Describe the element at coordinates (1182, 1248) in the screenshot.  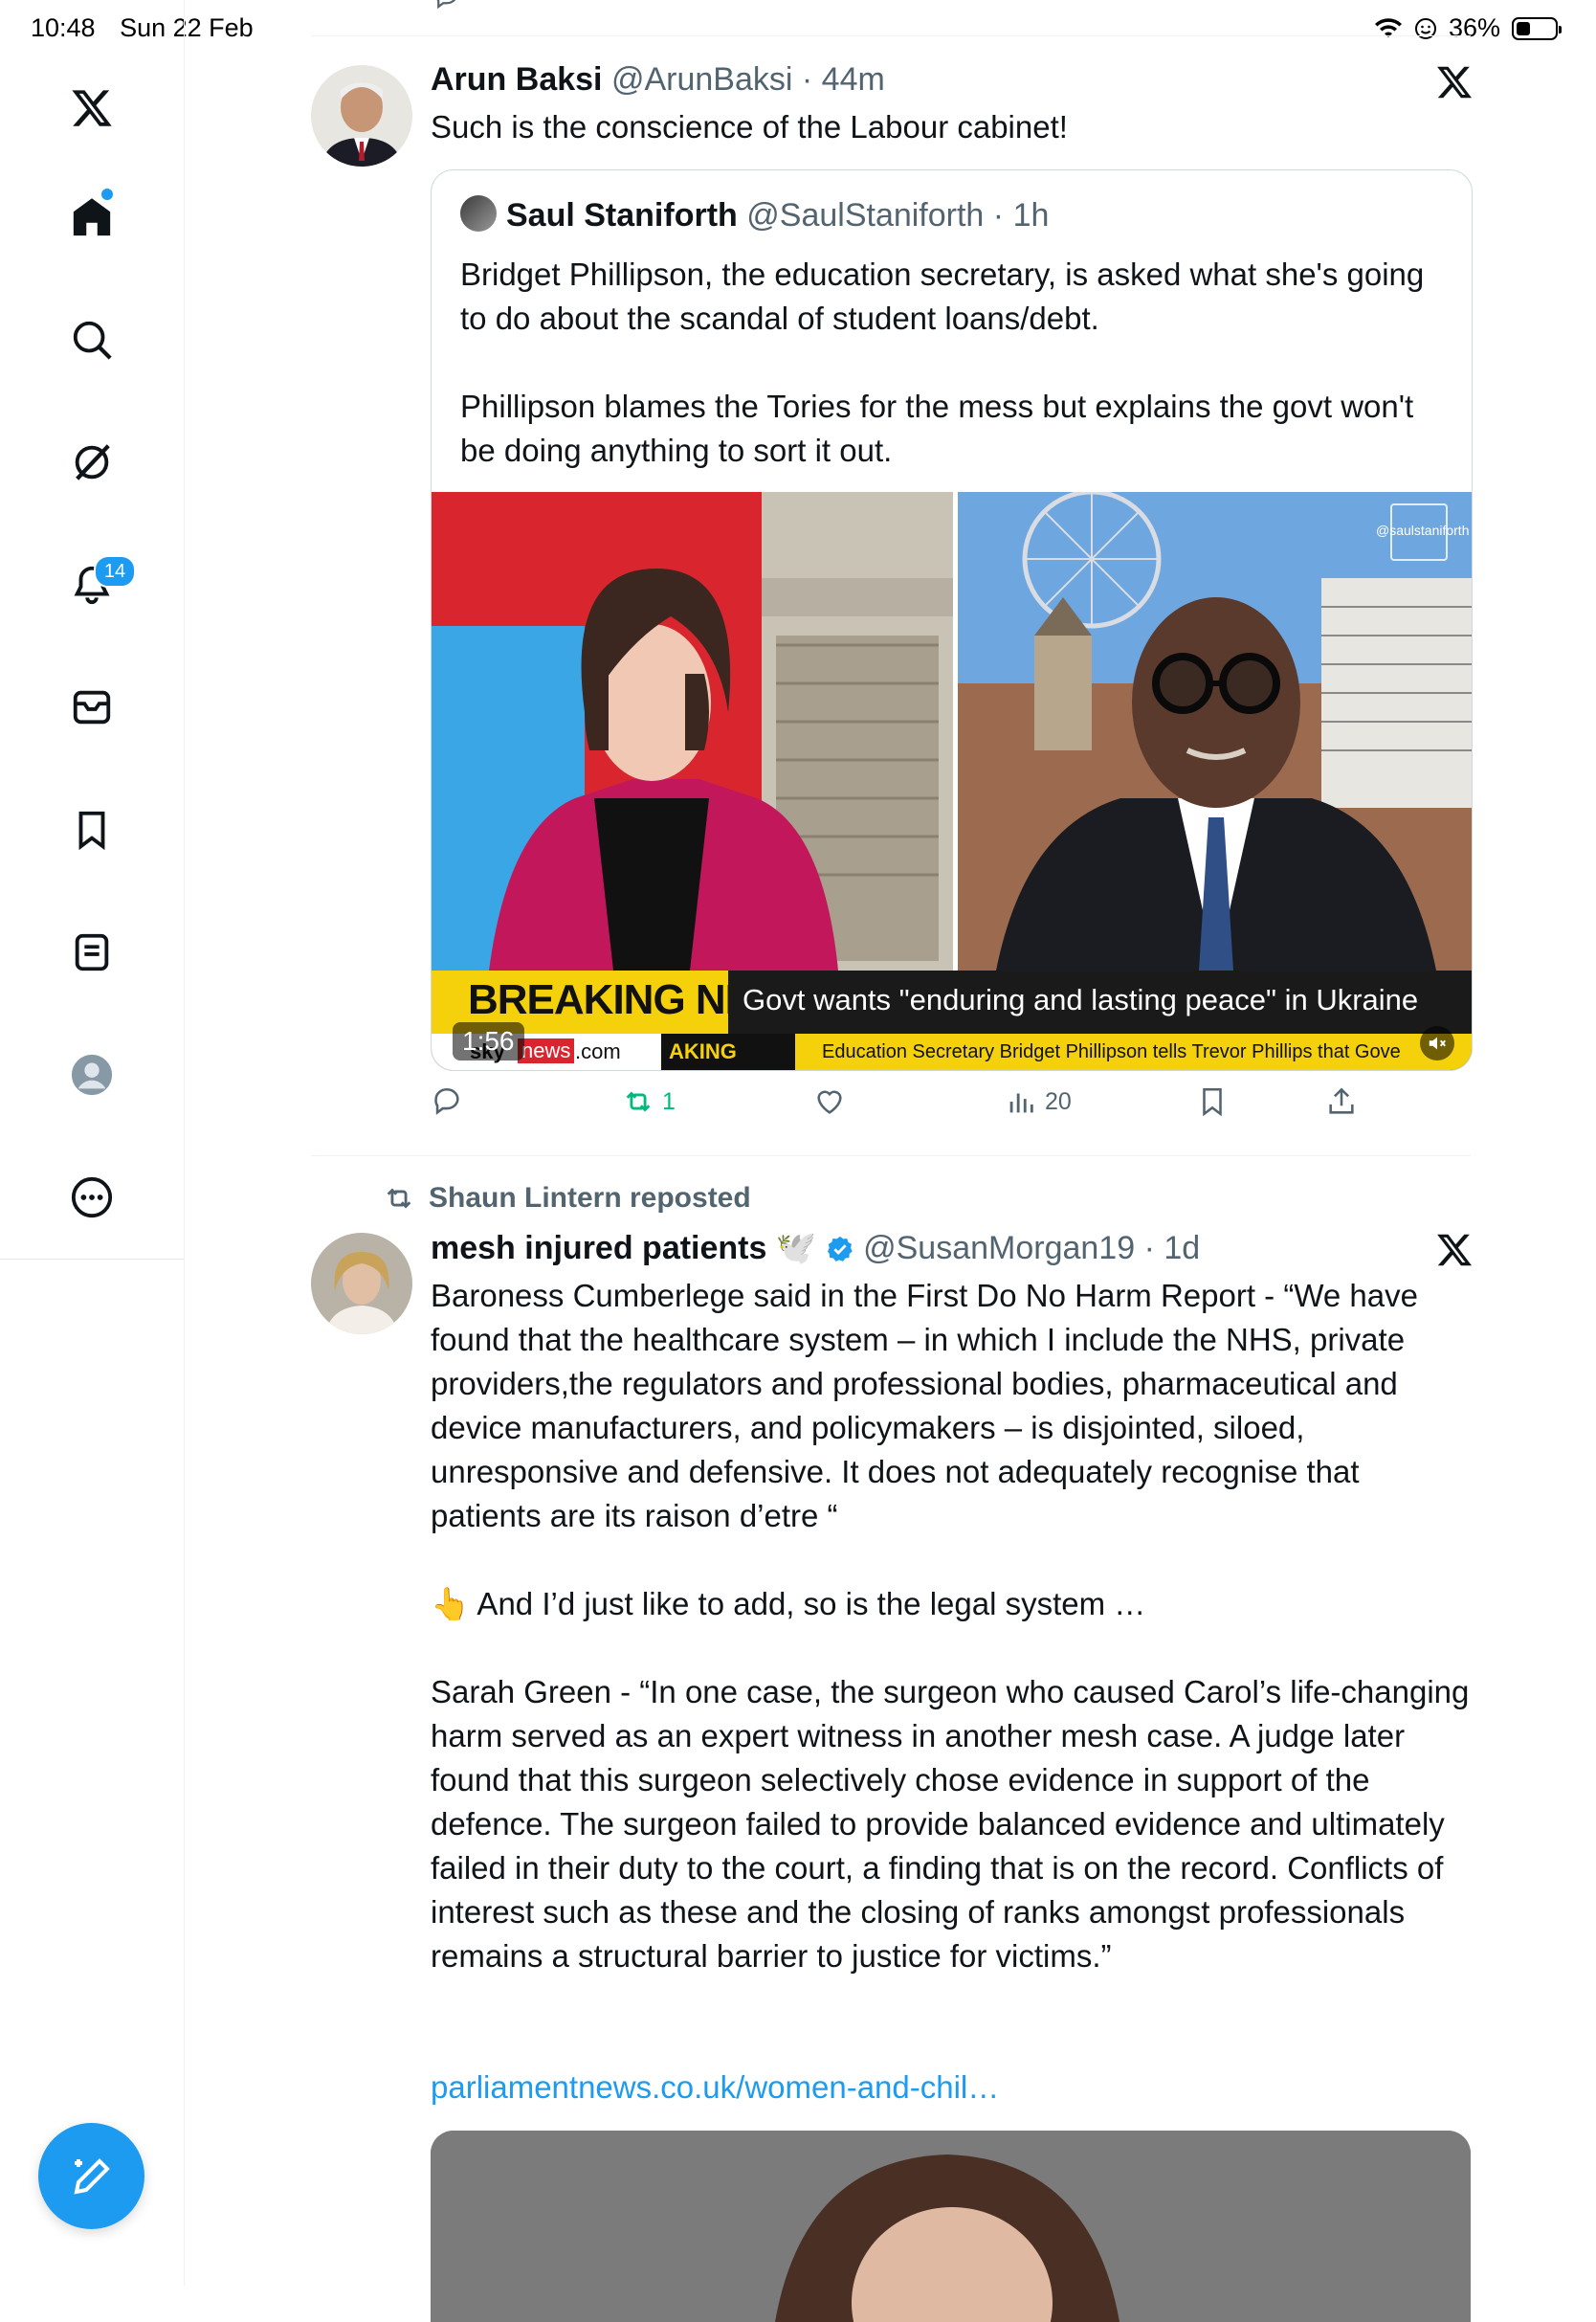
I see `tweet-time: 1d` at that location.